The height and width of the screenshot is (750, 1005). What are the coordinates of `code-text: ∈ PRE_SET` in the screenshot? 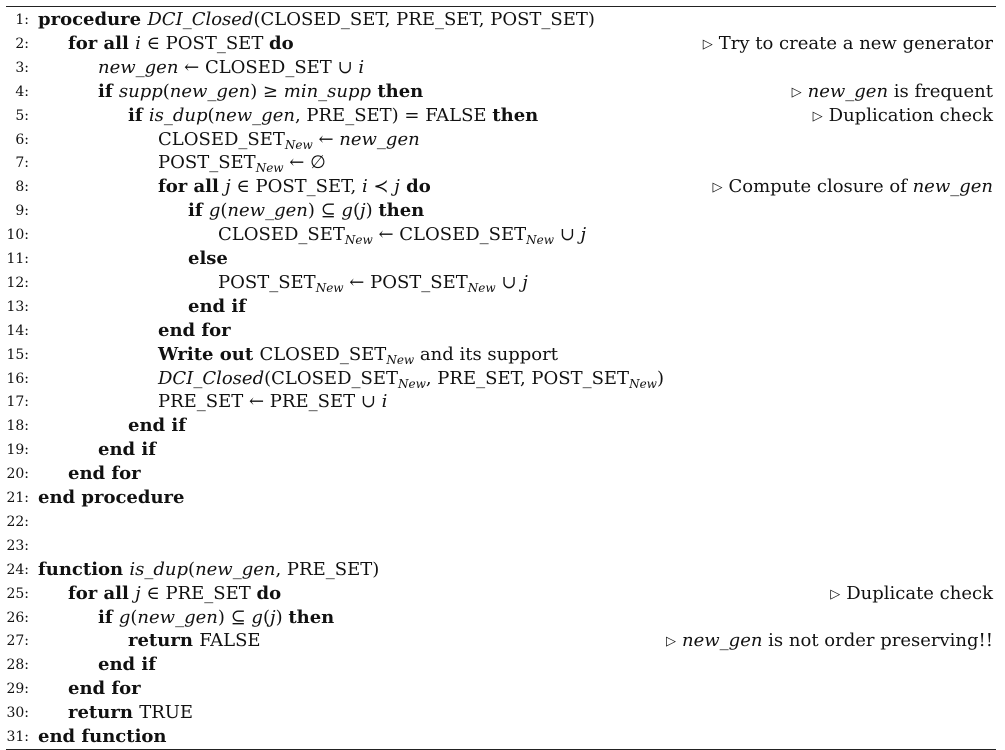 It's located at (198, 593).